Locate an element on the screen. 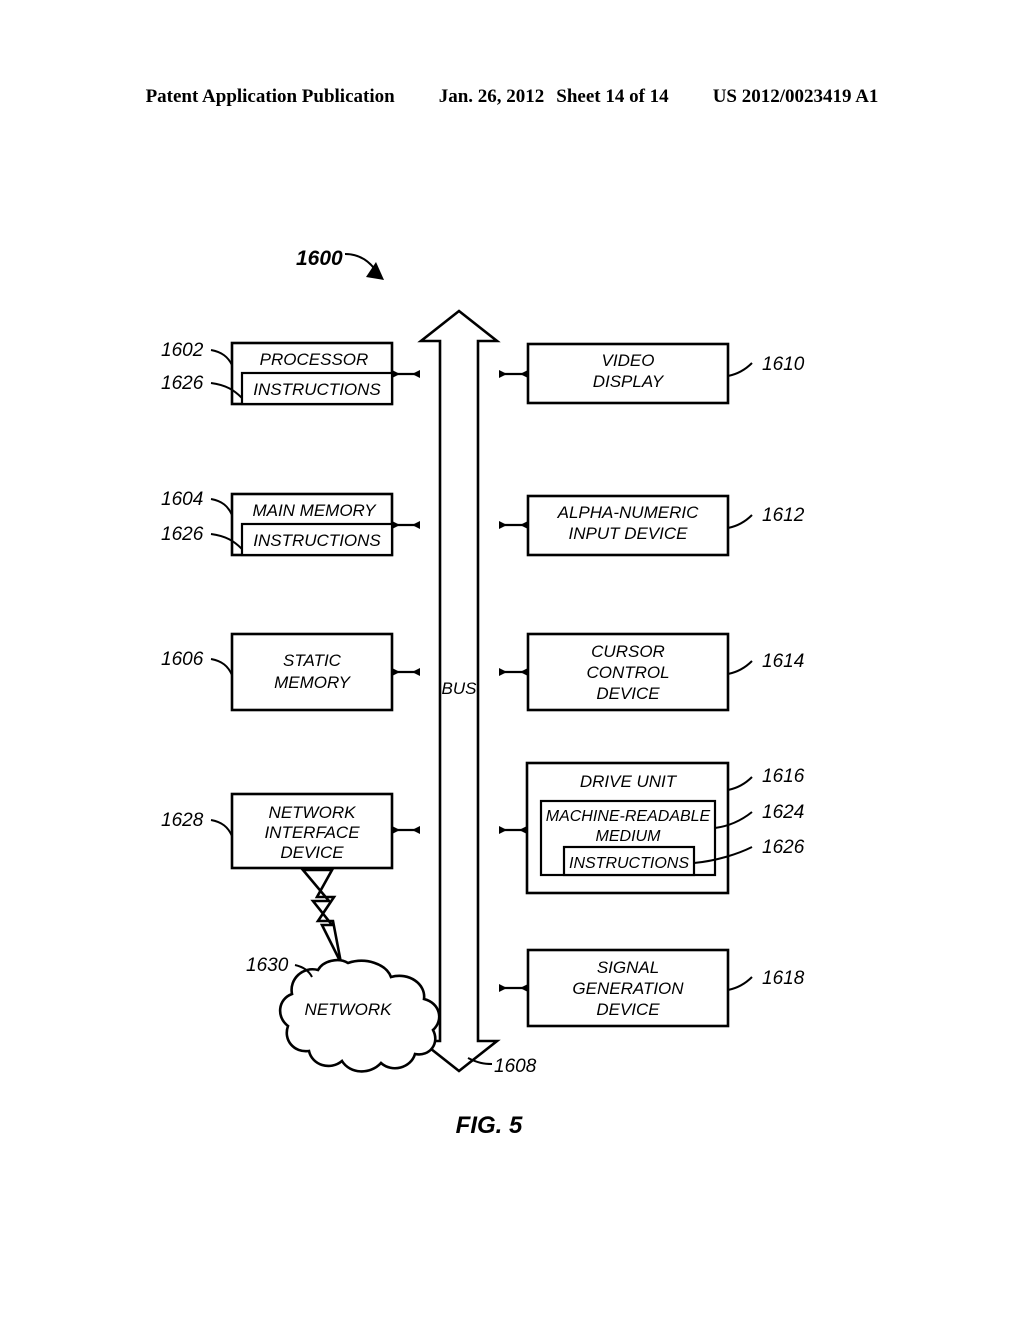 The image size is (1024, 1320). ref-1614-leader is located at coordinates (740, 667).